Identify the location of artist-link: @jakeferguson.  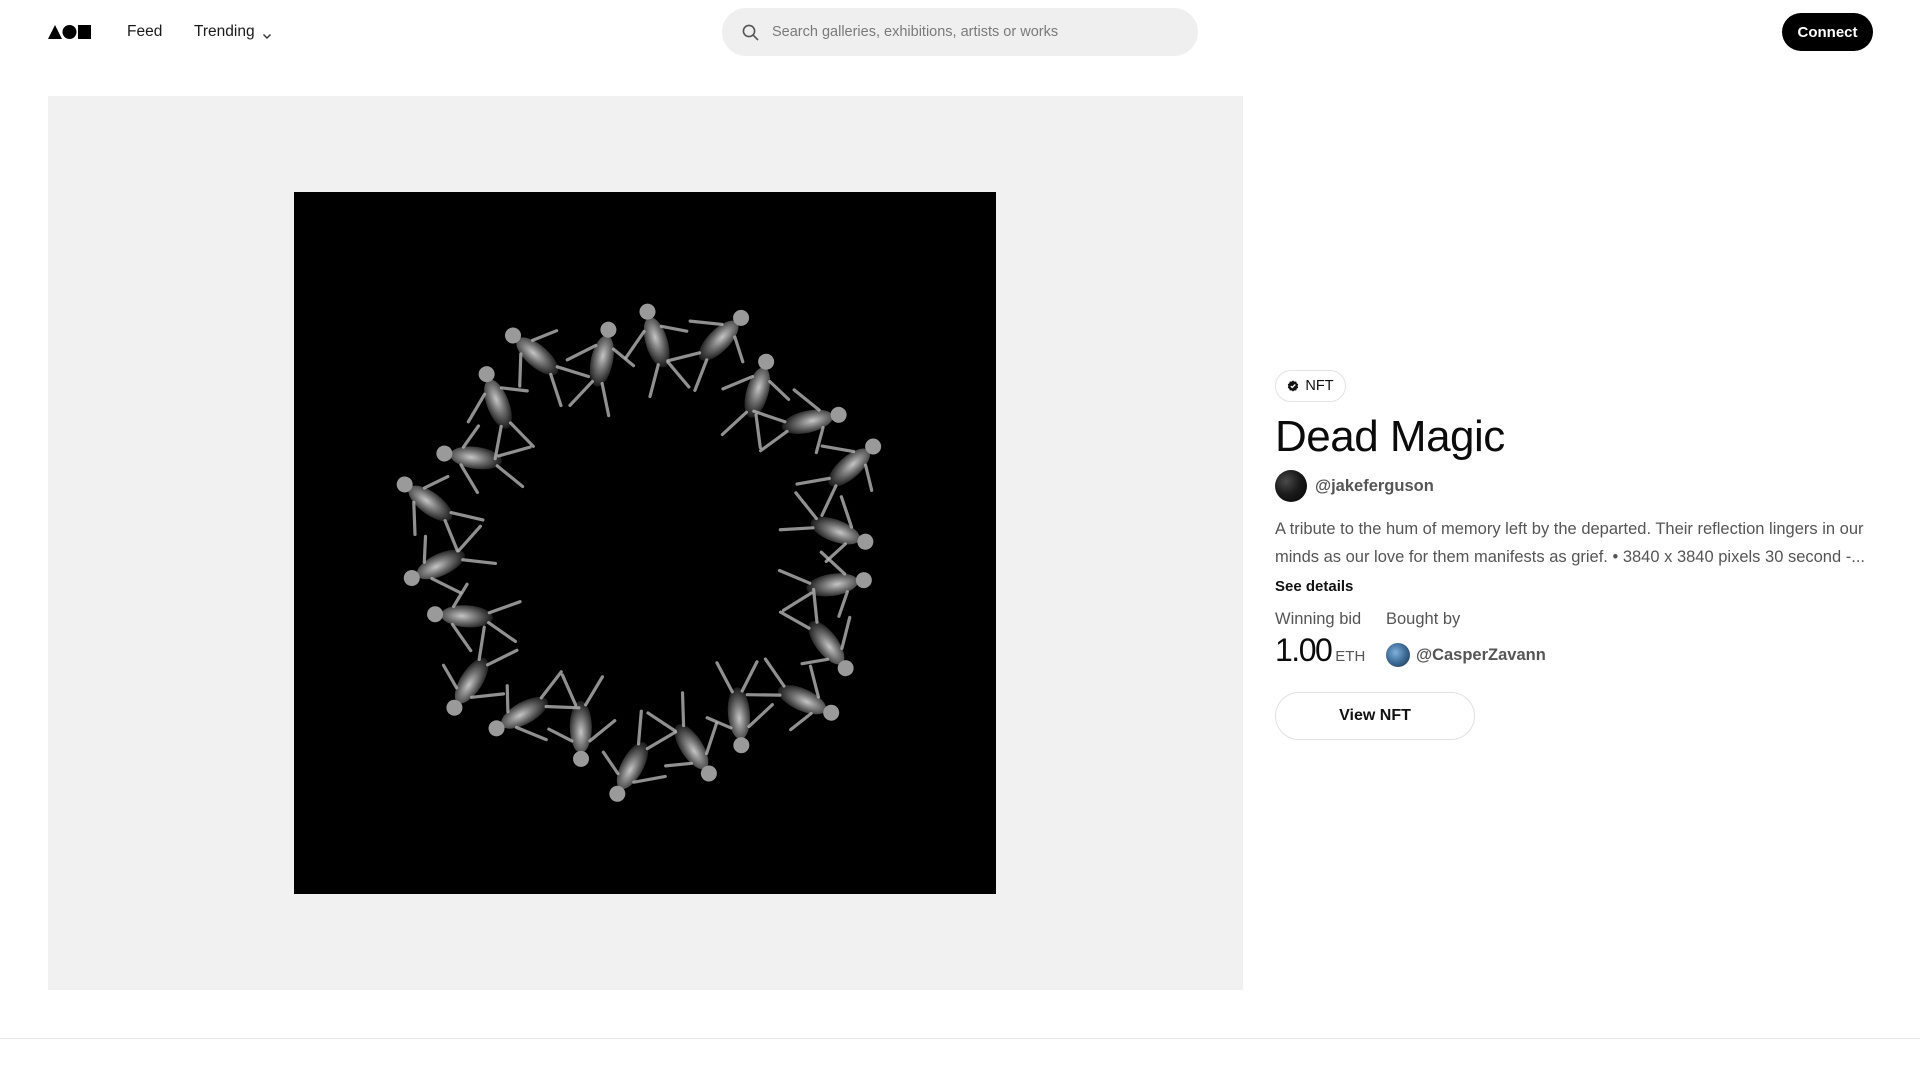
(1354, 486).